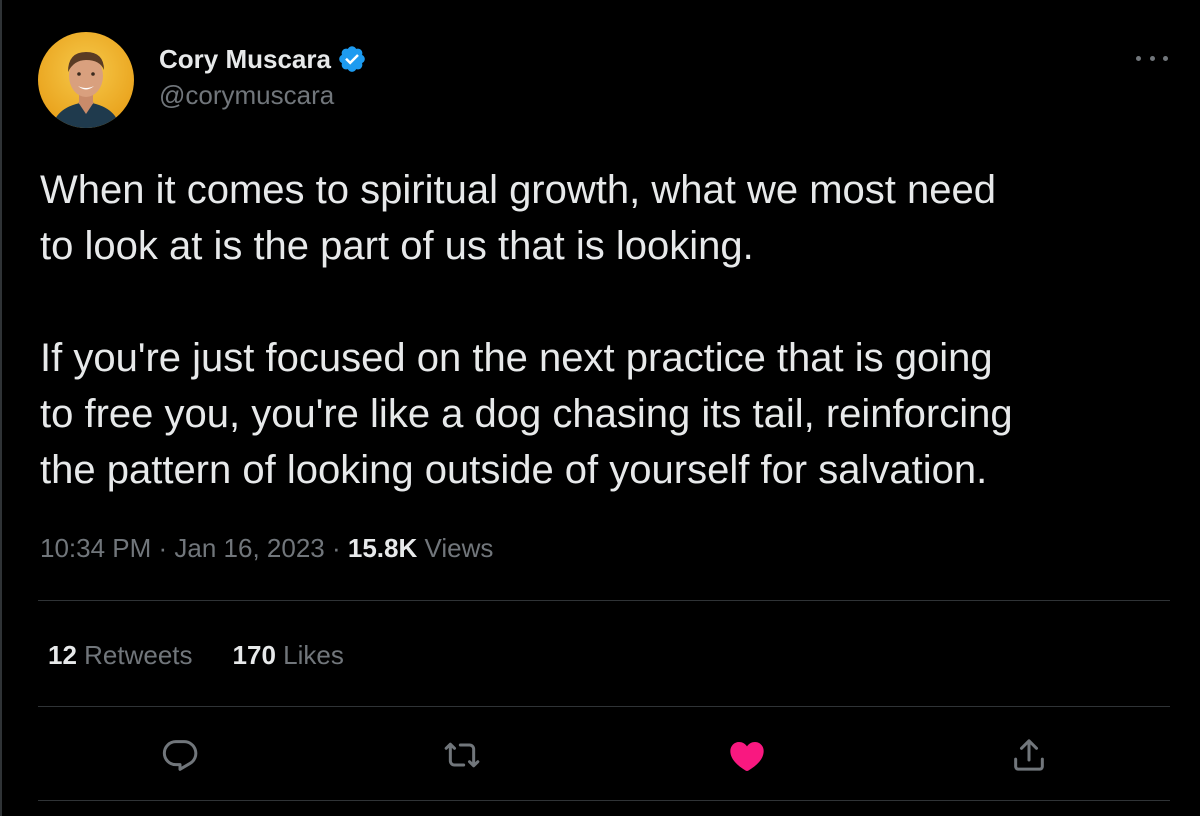 This screenshot has width=1200, height=816. I want to click on reply-icon, so click(180, 755).